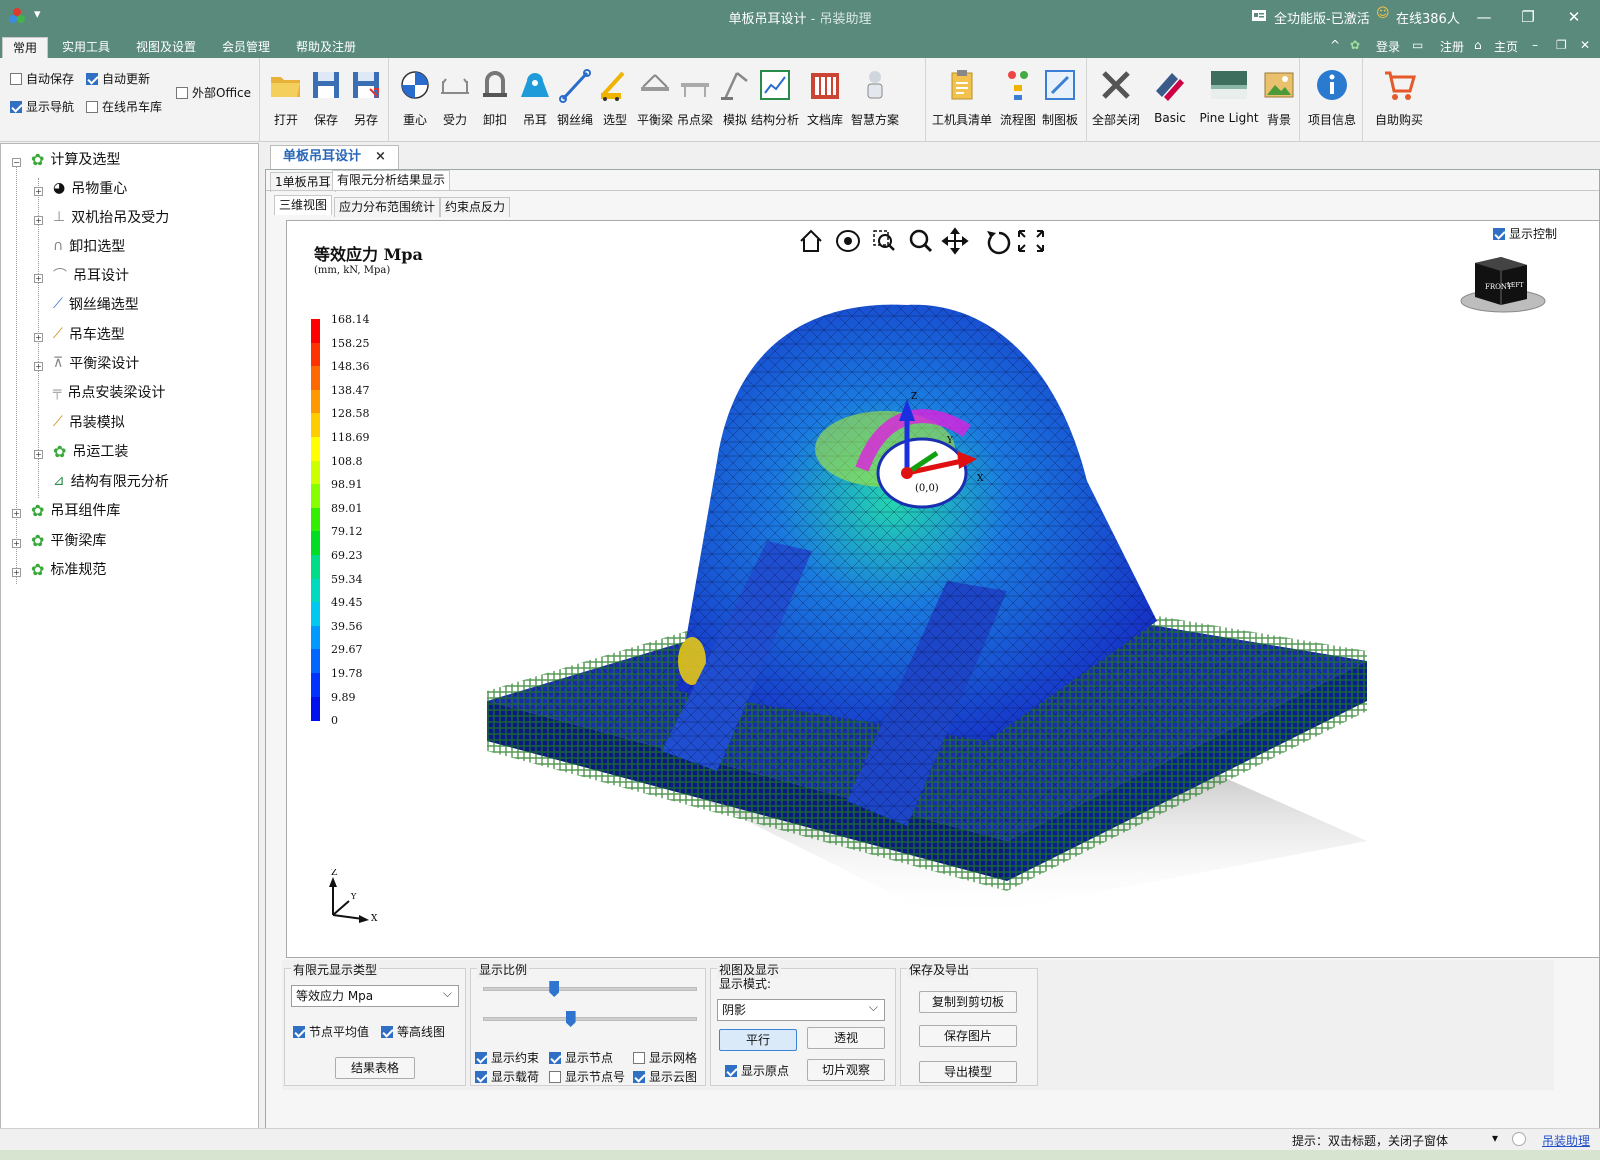 Image resolution: width=1600 pixels, height=1160 pixels. I want to click on register-link: 注册, so click(1452, 46).